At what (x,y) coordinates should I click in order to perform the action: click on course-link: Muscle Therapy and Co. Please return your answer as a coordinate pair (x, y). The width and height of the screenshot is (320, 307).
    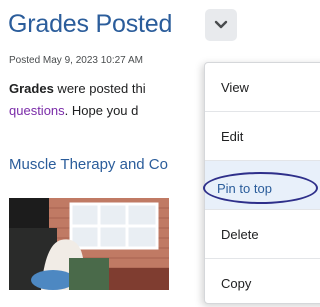
    Looking at the image, I should click on (88, 164).